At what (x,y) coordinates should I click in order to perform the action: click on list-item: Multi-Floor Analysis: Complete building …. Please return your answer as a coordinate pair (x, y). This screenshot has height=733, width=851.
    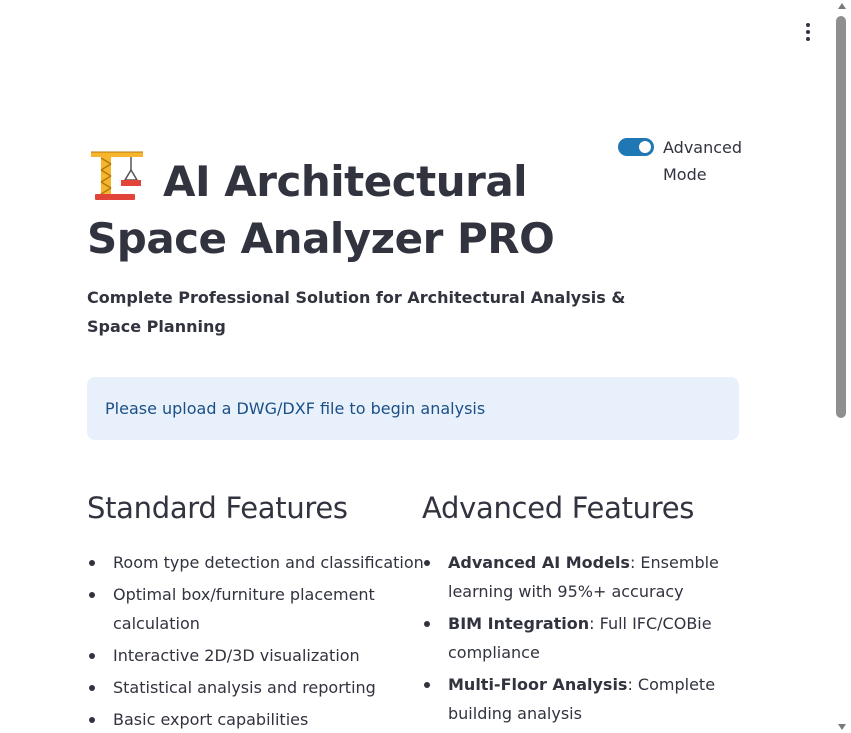
    Looking at the image, I should click on (572, 699).